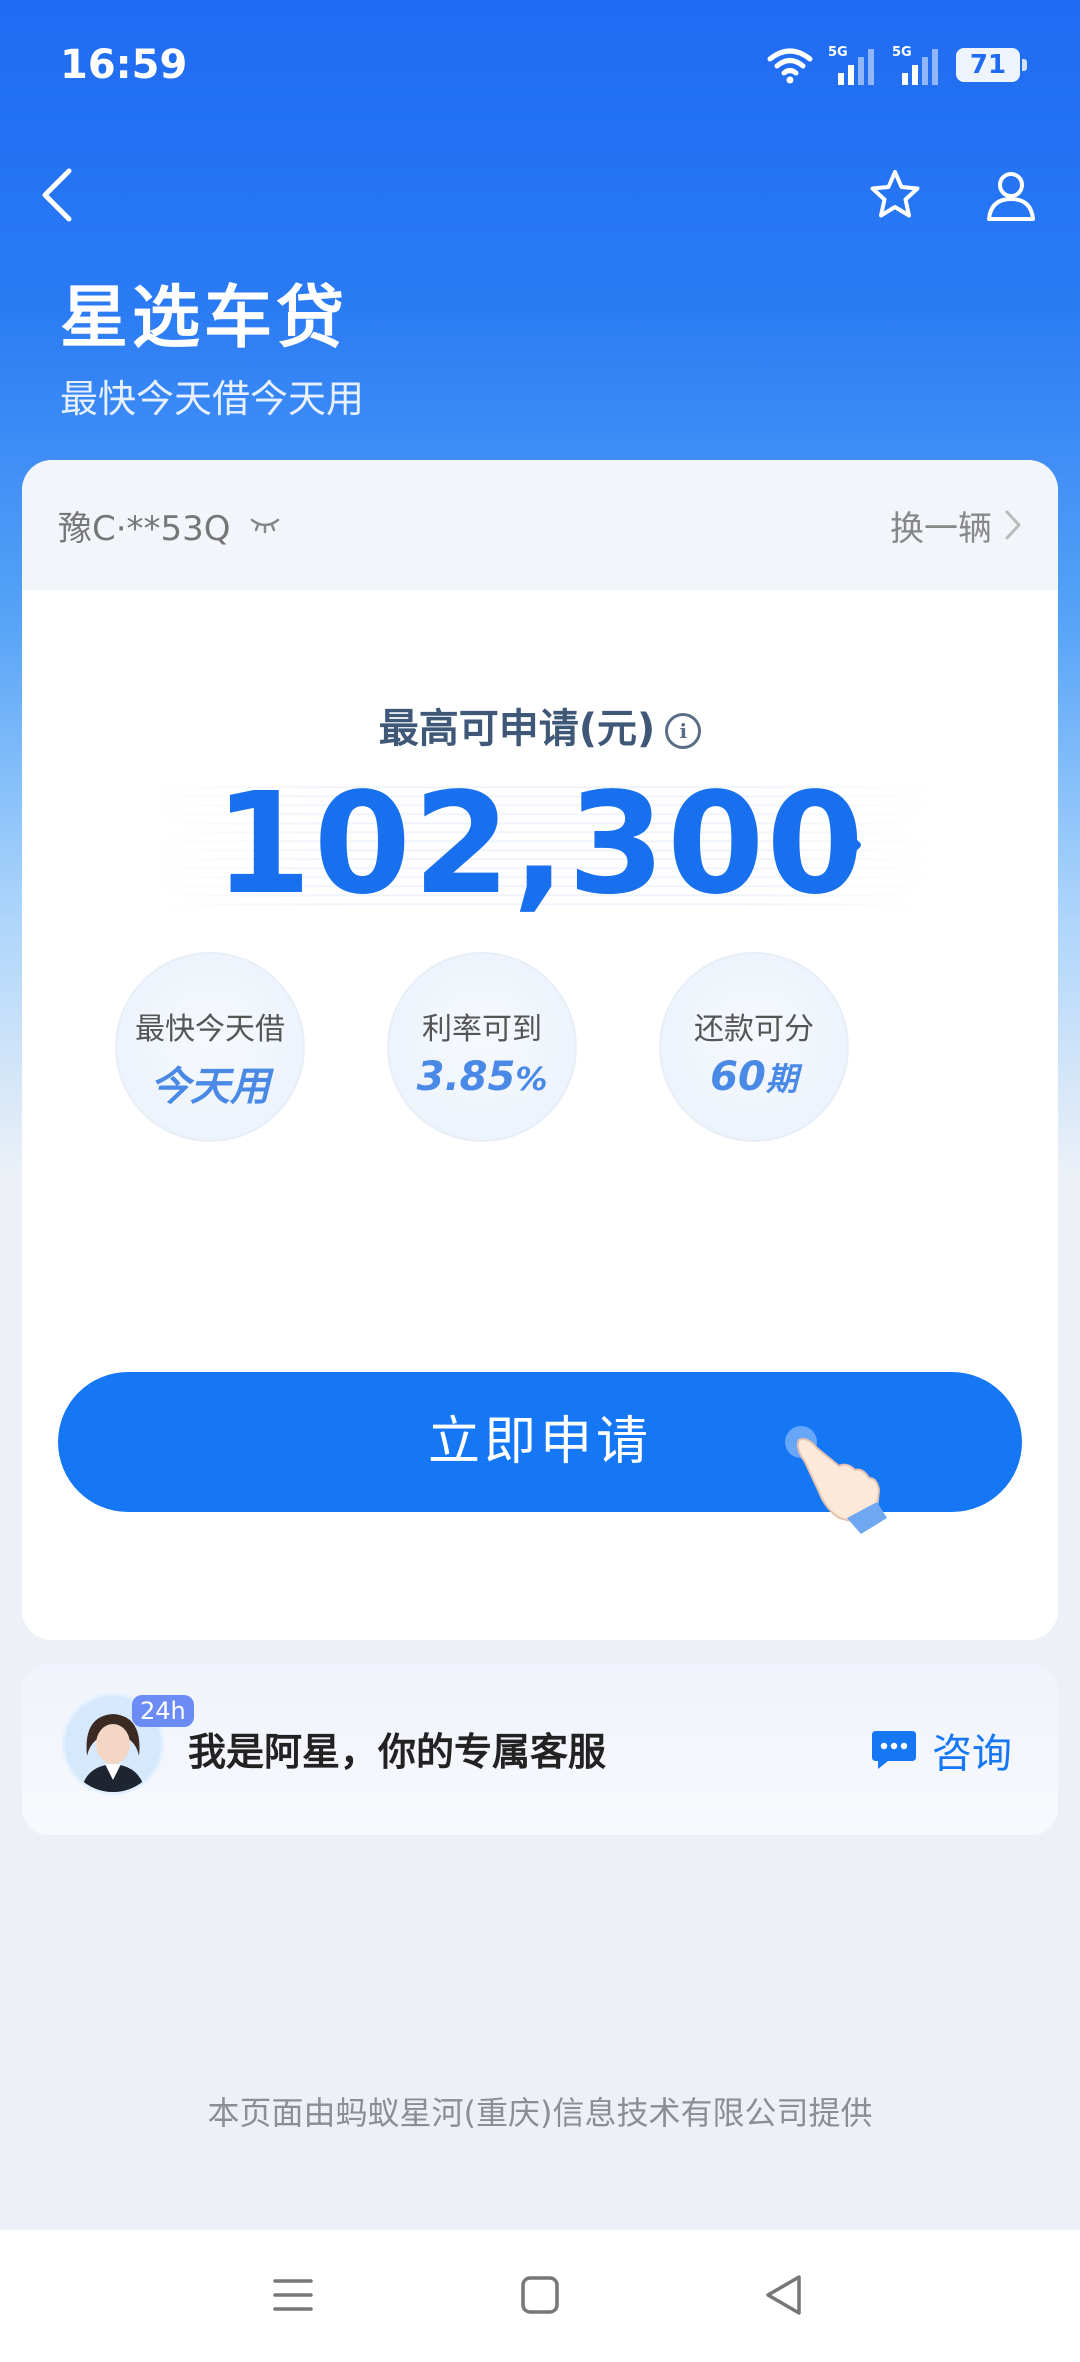 The height and width of the screenshot is (2362, 1080). I want to click on menu-button, so click(293, 2295).